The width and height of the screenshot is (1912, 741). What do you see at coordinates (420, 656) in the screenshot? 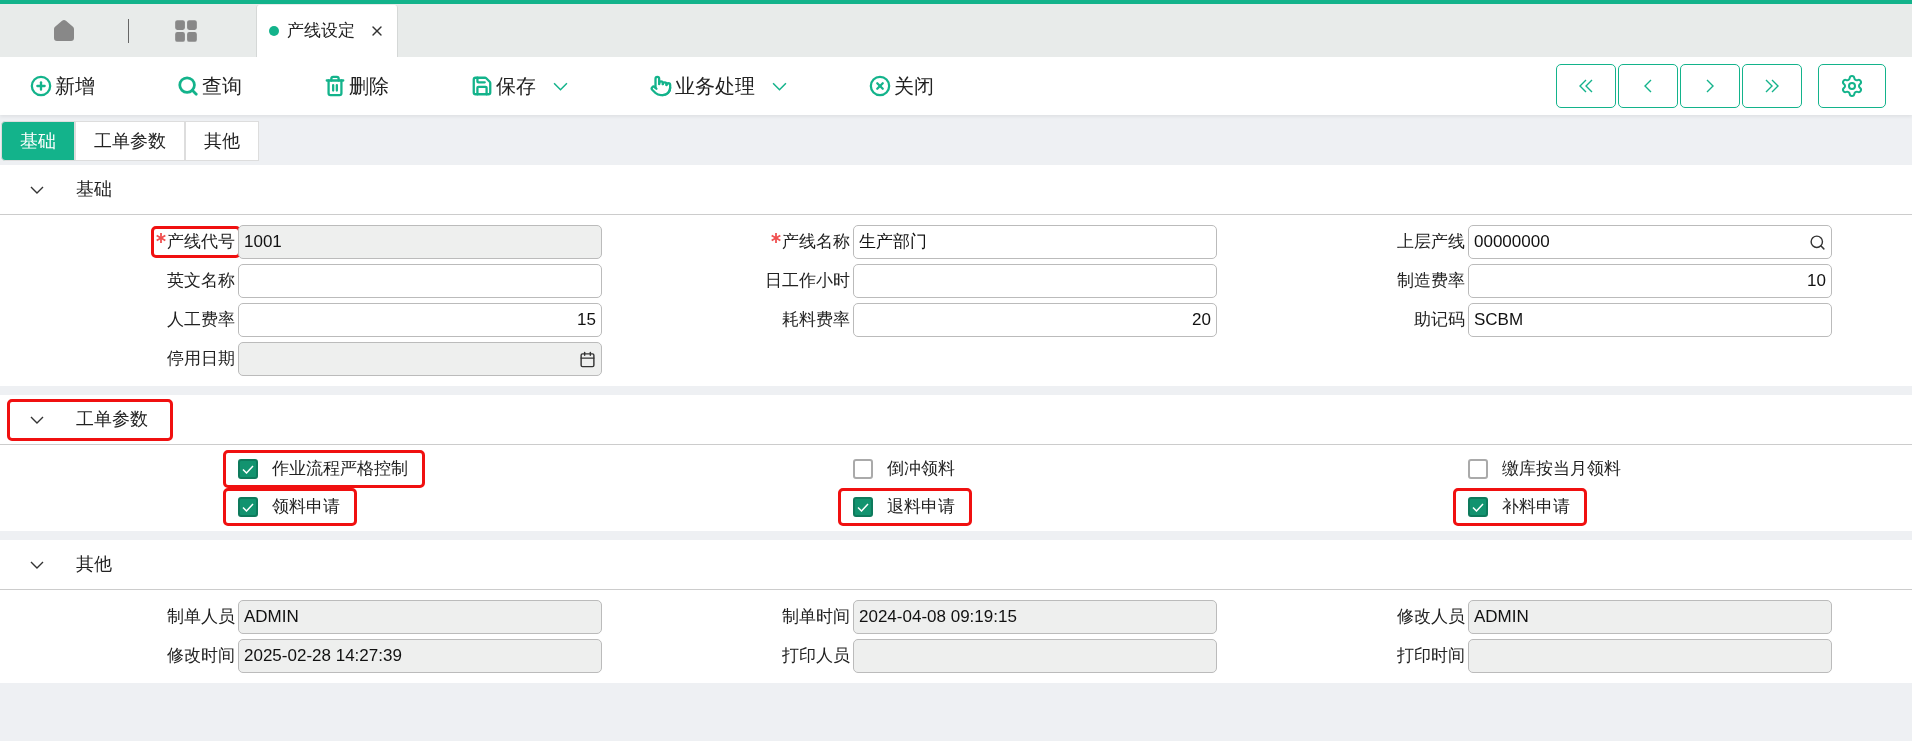
I see `input-field: 2025-02-28 14:27:39` at bounding box center [420, 656].